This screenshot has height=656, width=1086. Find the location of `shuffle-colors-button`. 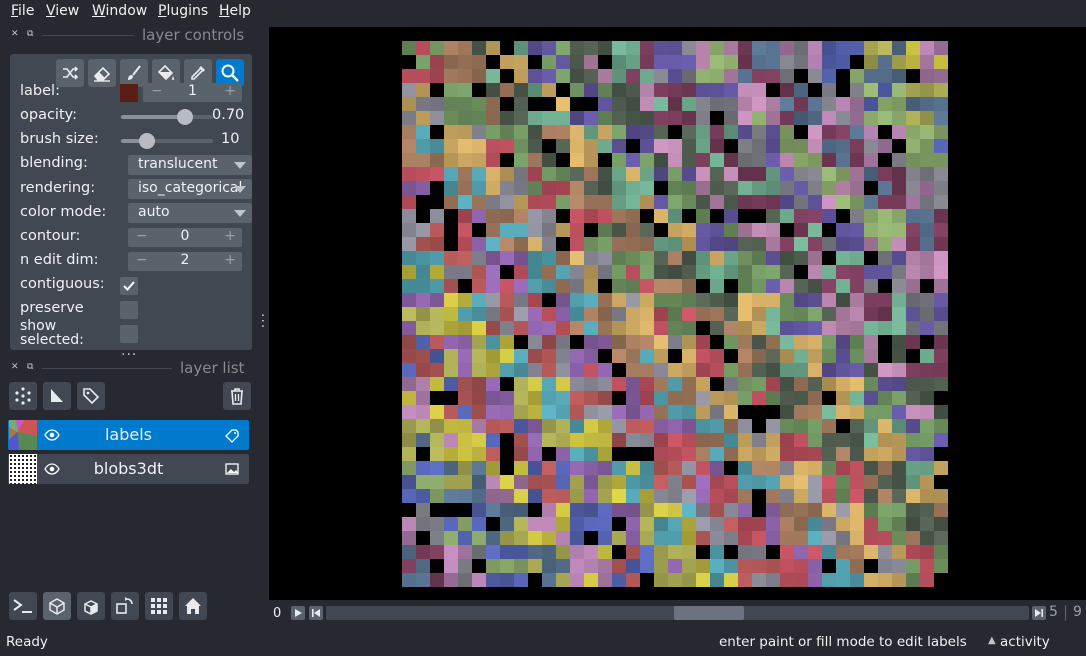

shuffle-colors-button is located at coordinates (70, 73).